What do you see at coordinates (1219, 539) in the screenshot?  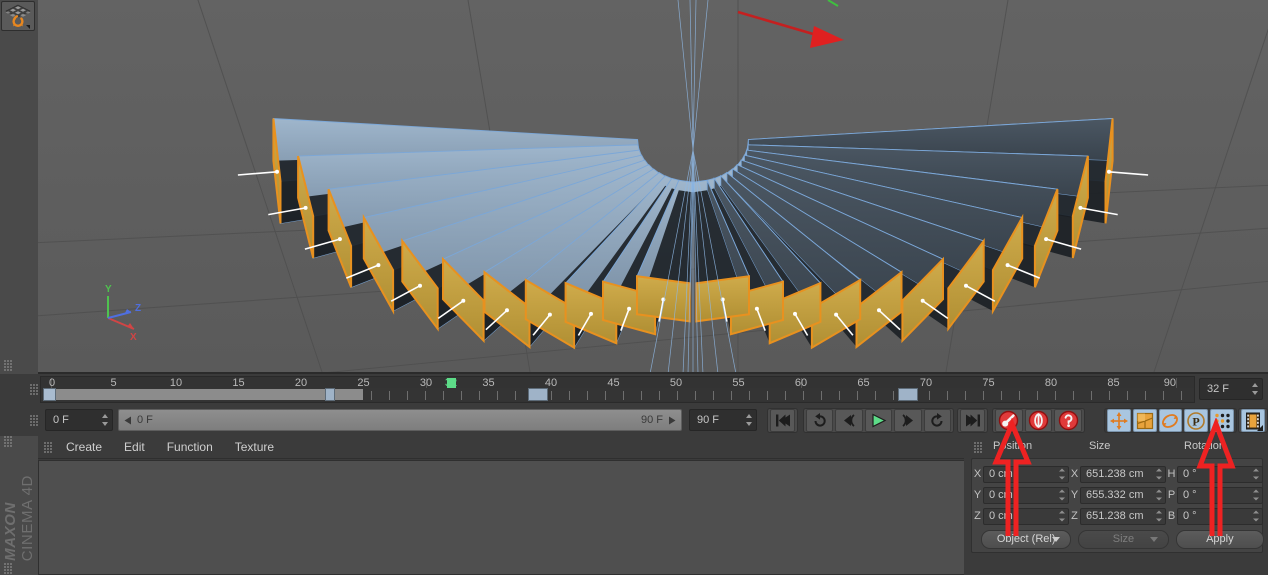 I see `apply-button: Apply` at bounding box center [1219, 539].